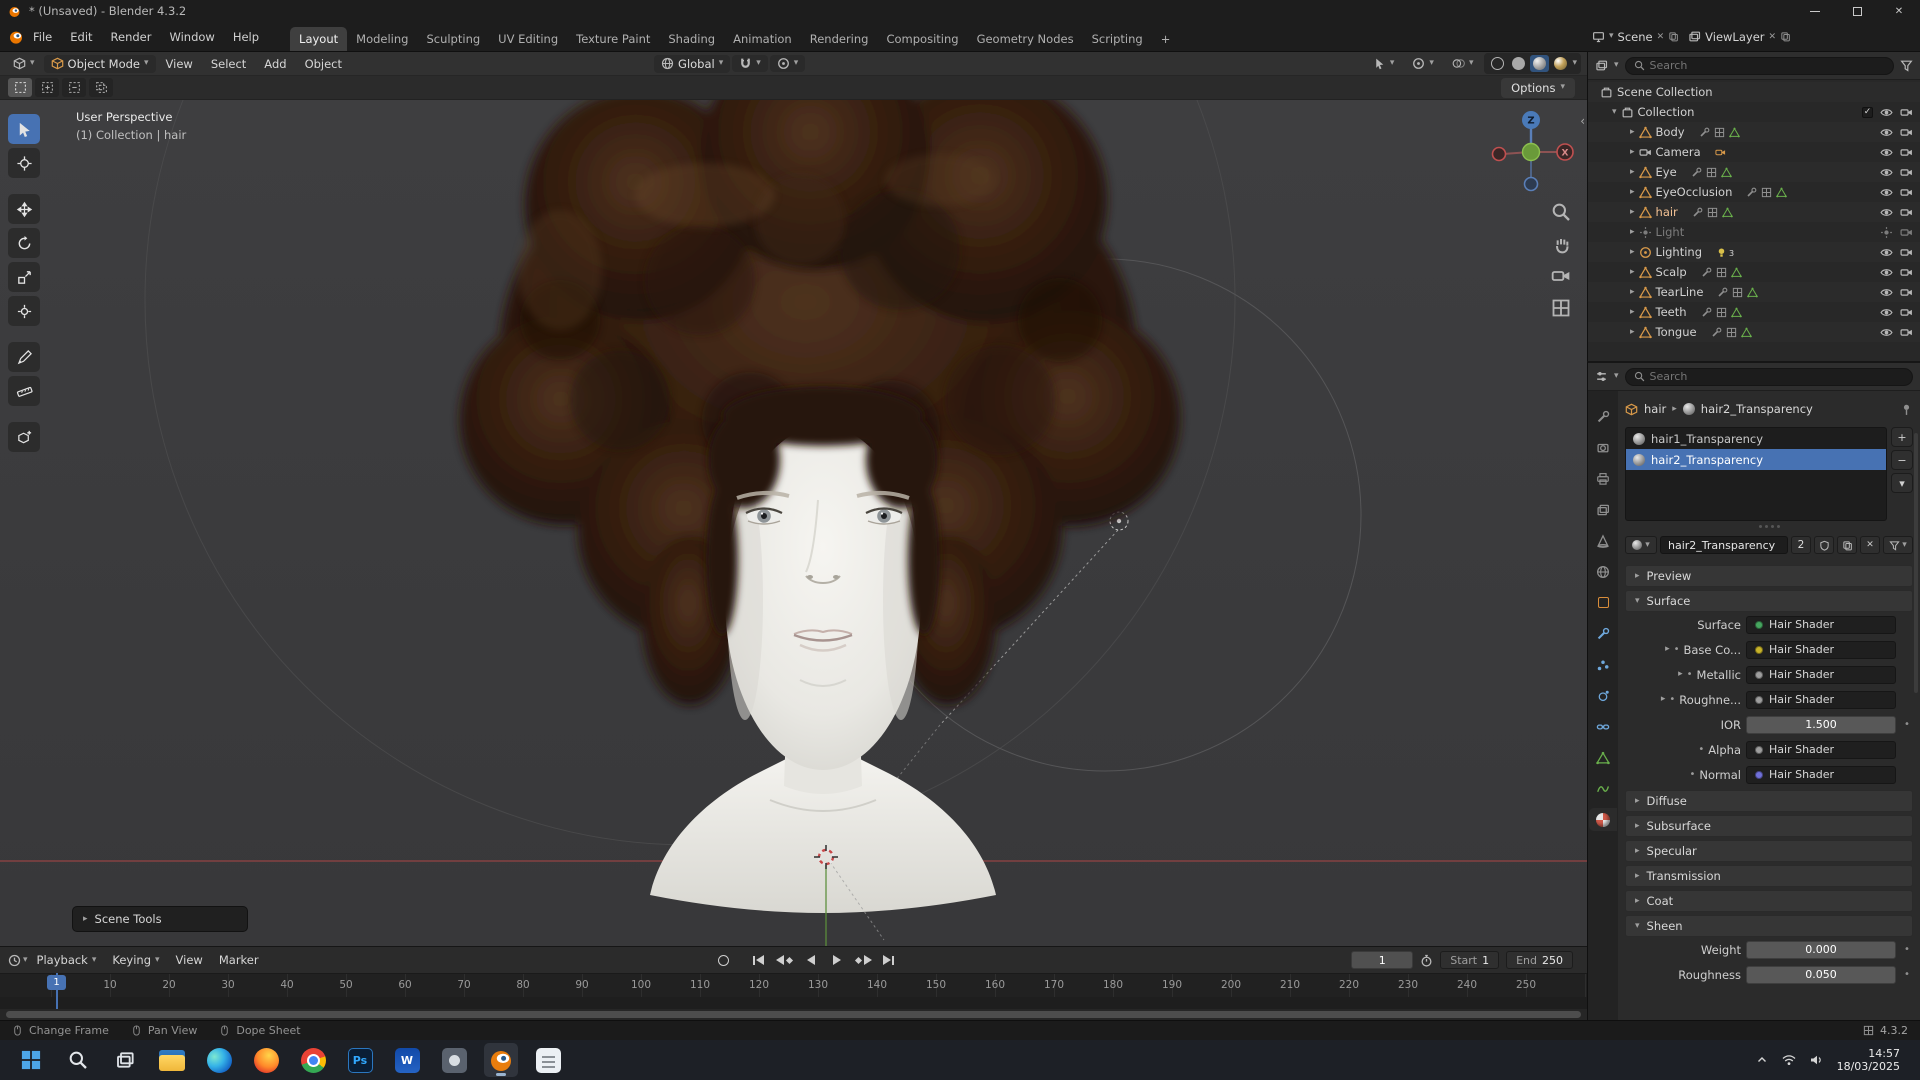  I want to click on tab-tool, so click(1603, 416).